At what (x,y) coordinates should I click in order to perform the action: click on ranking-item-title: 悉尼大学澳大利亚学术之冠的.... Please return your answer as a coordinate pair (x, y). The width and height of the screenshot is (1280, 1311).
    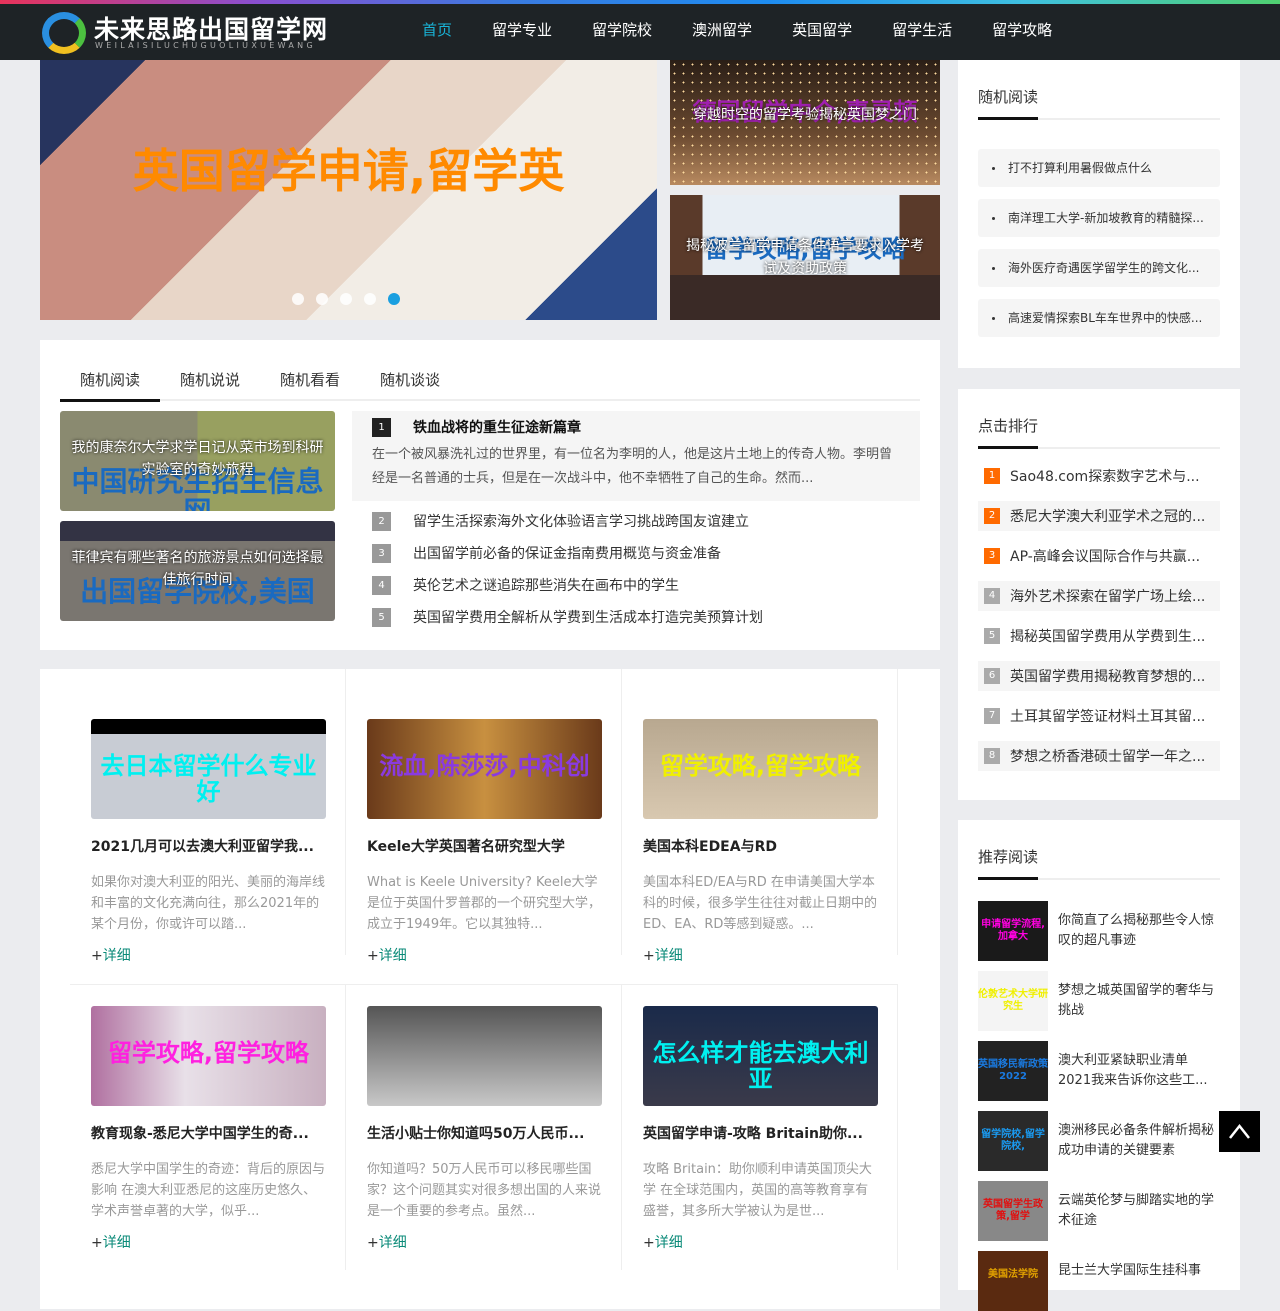
    Looking at the image, I should click on (1107, 516).